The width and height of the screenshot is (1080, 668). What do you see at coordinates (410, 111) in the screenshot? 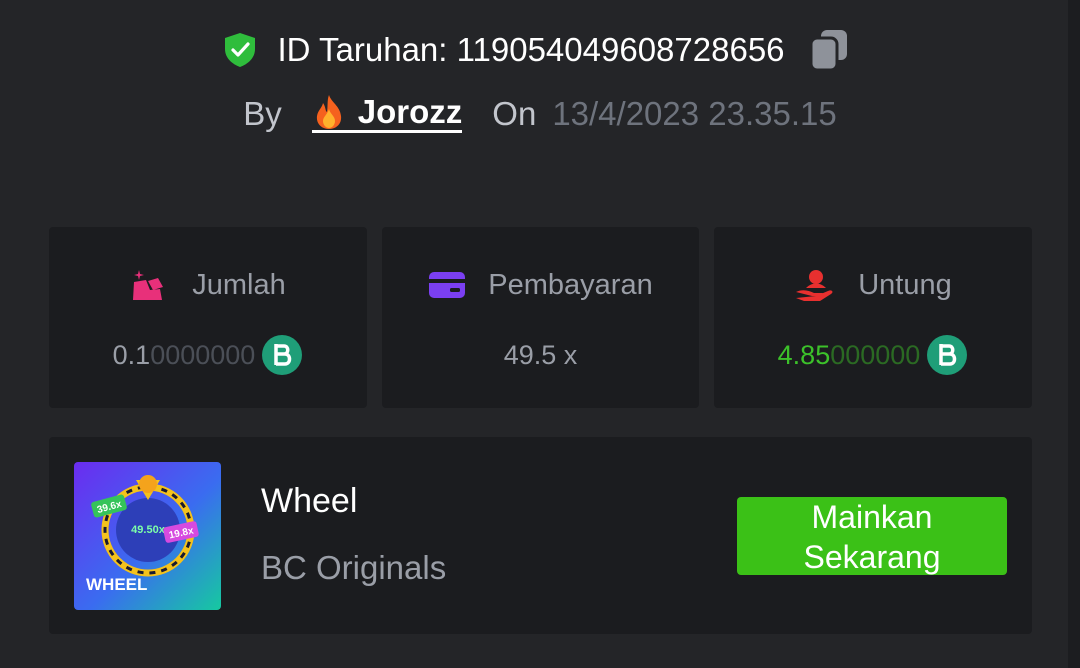
I see `username: Jorozz` at bounding box center [410, 111].